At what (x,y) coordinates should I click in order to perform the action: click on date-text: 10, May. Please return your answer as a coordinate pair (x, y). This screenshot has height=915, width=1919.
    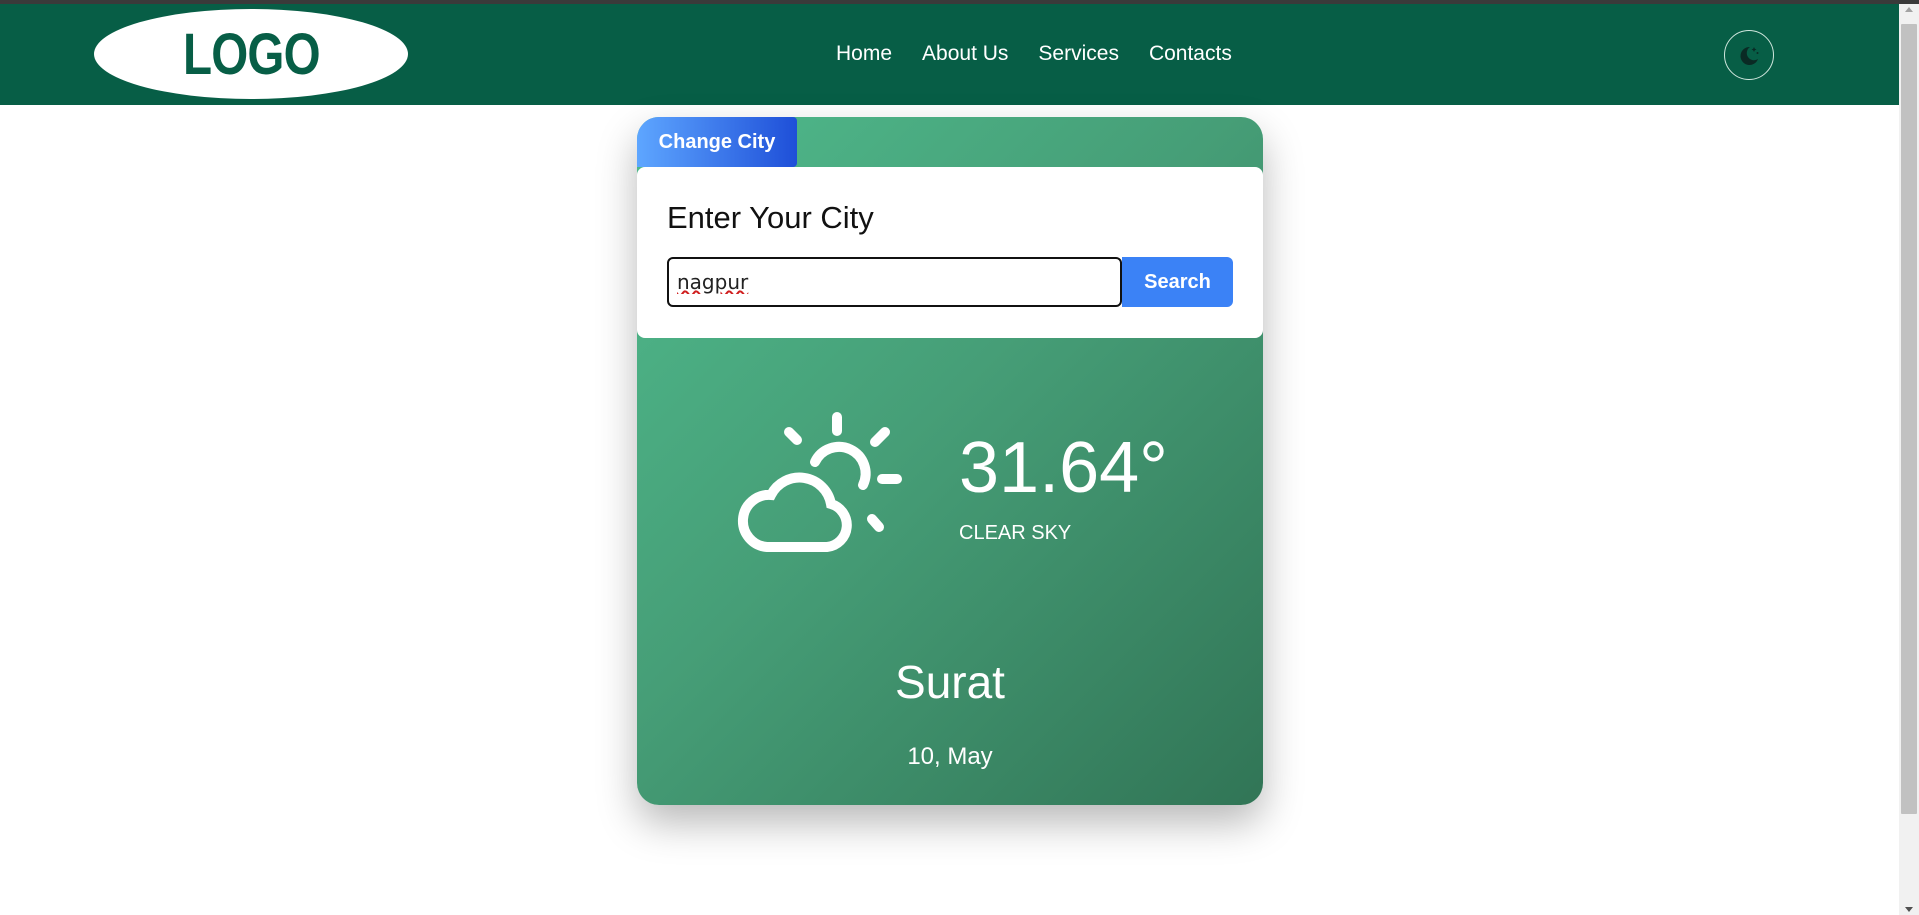
    Looking at the image, I should click on (950, 756).